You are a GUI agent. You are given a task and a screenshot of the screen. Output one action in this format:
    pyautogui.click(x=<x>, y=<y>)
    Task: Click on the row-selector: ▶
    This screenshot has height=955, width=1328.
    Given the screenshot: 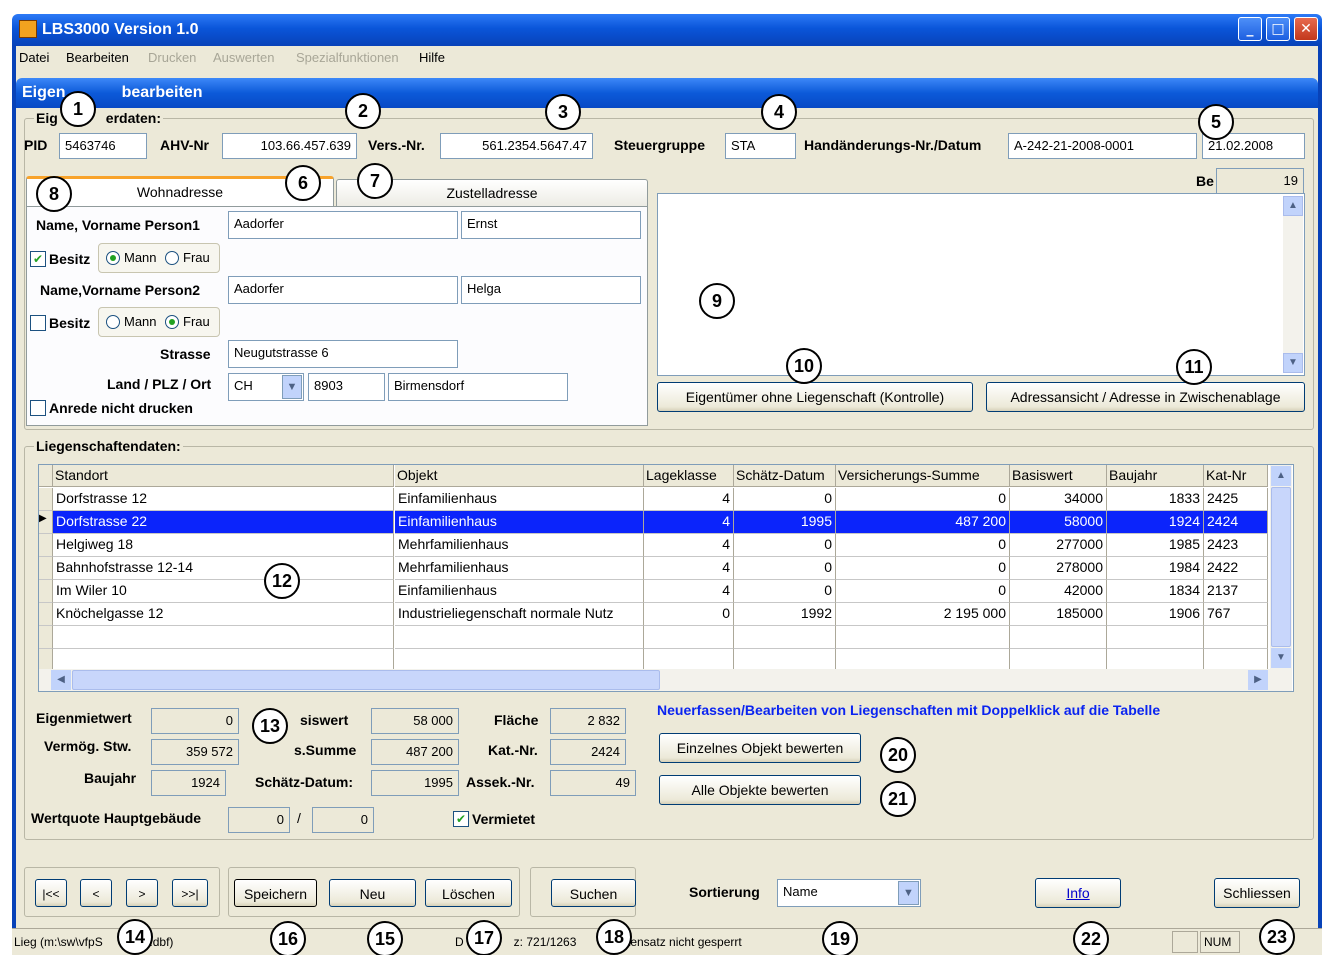 What is the action you would take?
    pyautogui.click(x=46, y=522)
    